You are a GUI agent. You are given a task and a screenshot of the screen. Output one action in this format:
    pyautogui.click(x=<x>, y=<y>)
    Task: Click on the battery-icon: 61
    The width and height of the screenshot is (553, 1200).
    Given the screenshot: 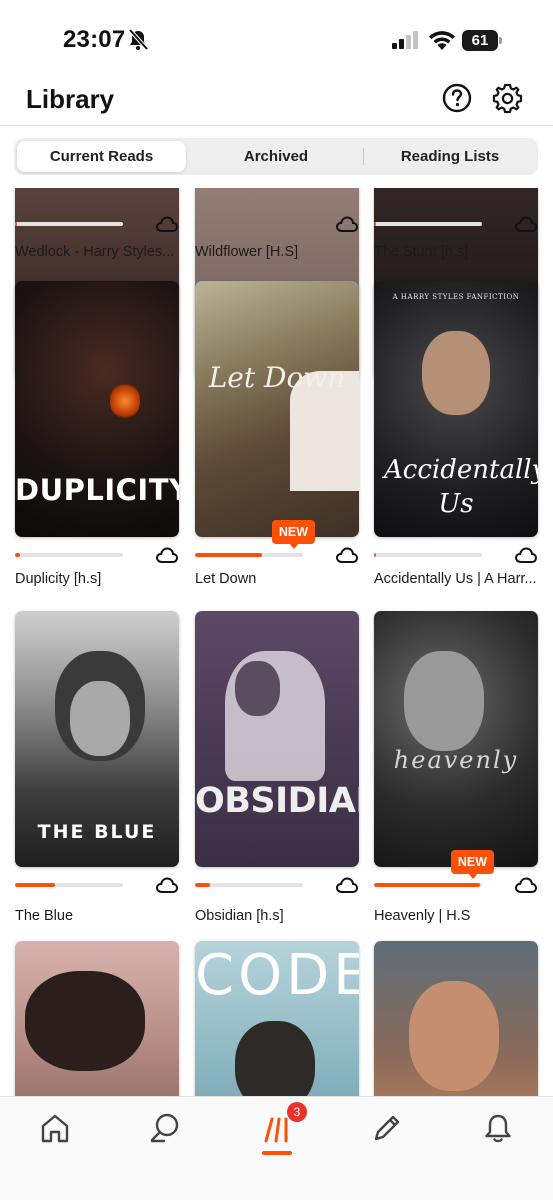 What is the action you would take?
    pyautogui.click(x=482, y=40)
    